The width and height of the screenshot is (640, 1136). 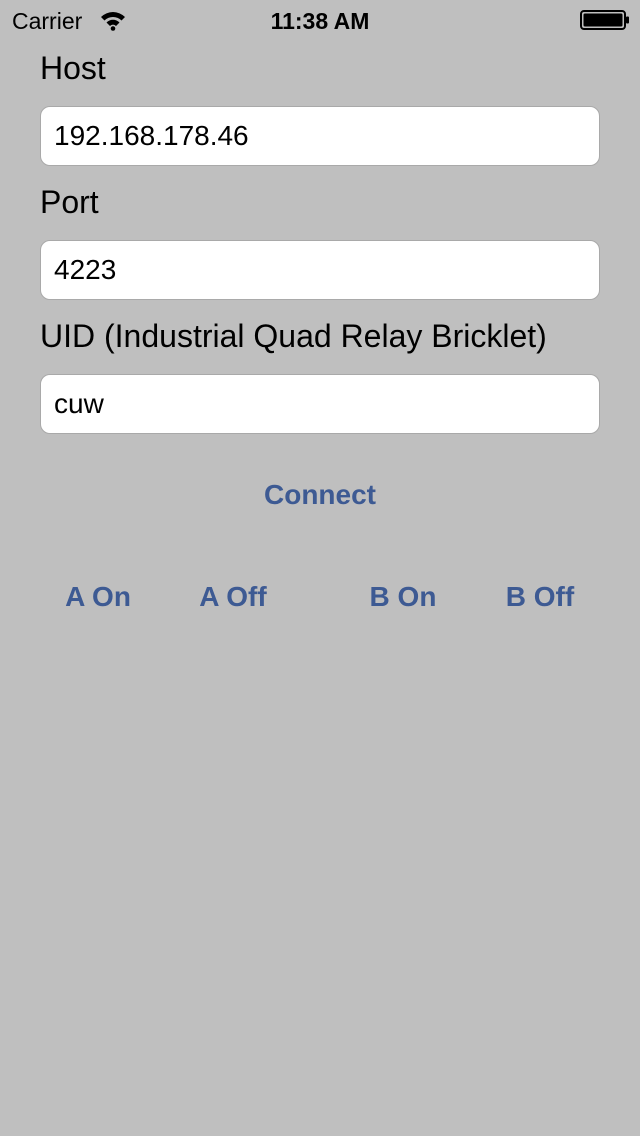 I want to click on host-label: Host, so click(x=73, y=68).